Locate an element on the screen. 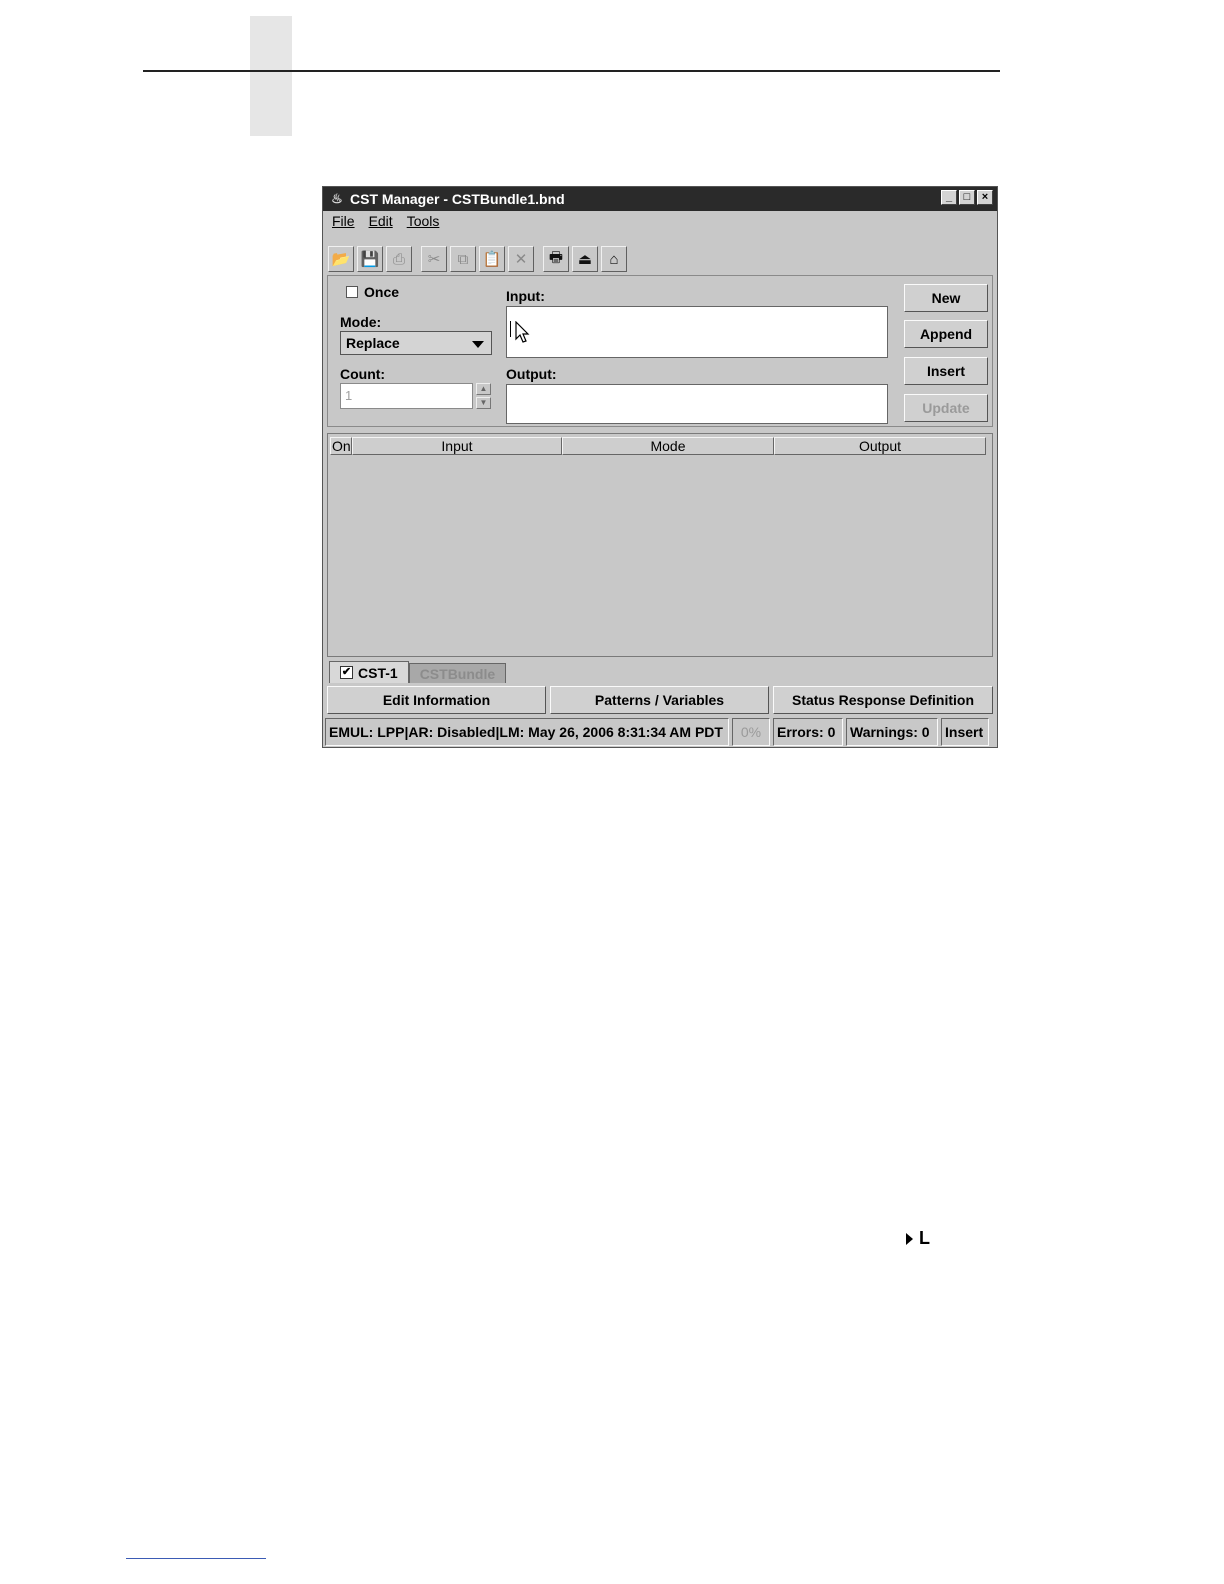  patterns-variables-button: Patterns / Variables is located at coordinates (659, 700).